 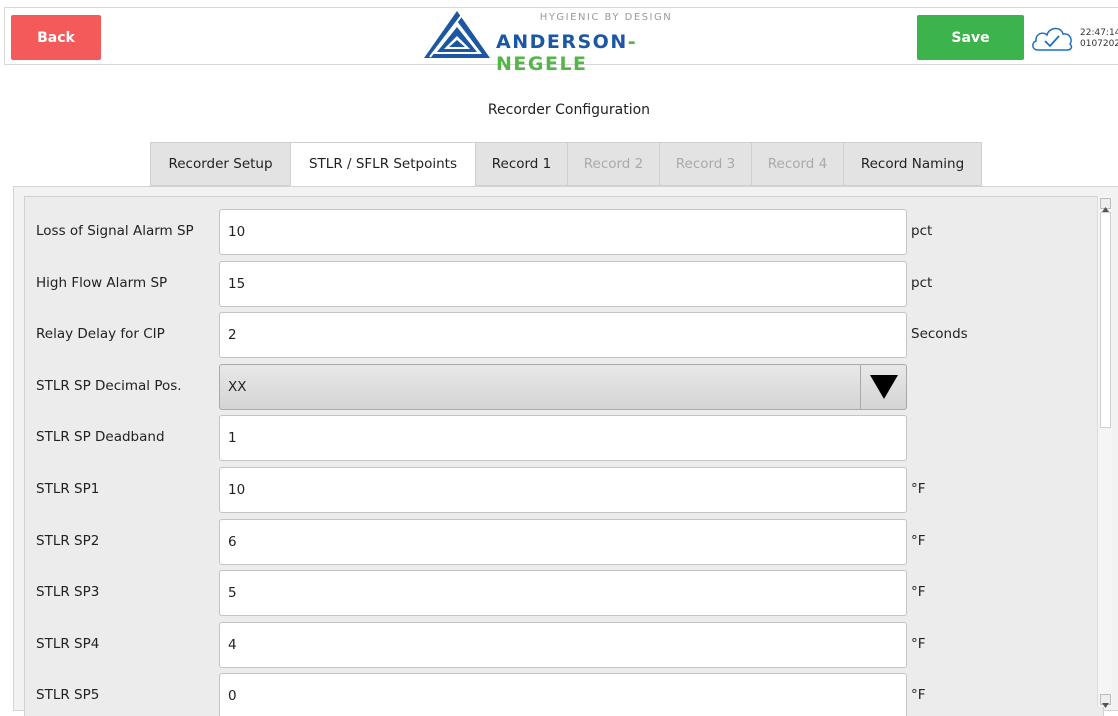 I want to click on tab-record-2: Record 2, so click(x=613, y=164).